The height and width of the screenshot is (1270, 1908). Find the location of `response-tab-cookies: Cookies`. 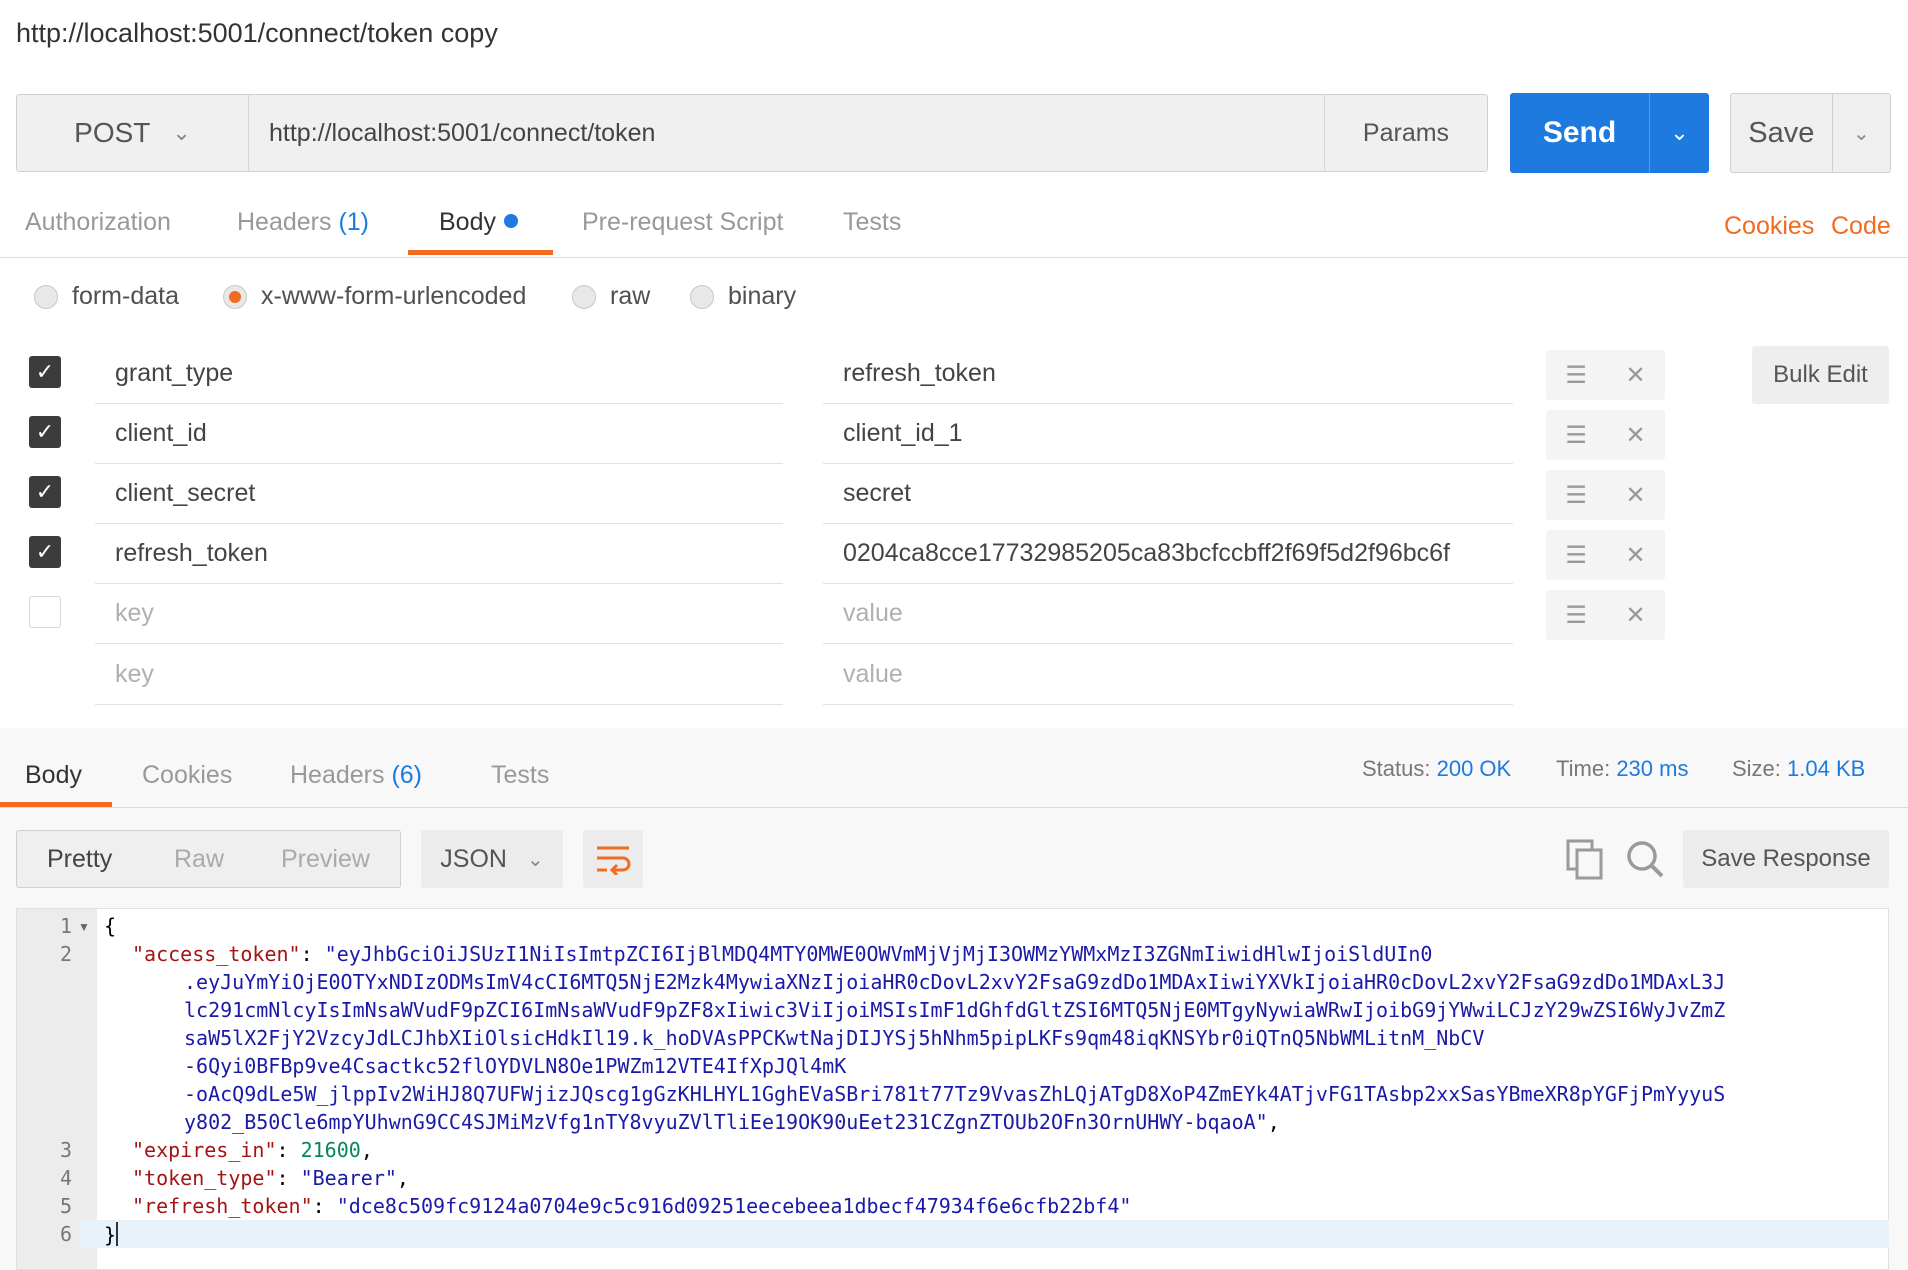

response-tab-cookies: Cookies is located at coordinates (187, 775).